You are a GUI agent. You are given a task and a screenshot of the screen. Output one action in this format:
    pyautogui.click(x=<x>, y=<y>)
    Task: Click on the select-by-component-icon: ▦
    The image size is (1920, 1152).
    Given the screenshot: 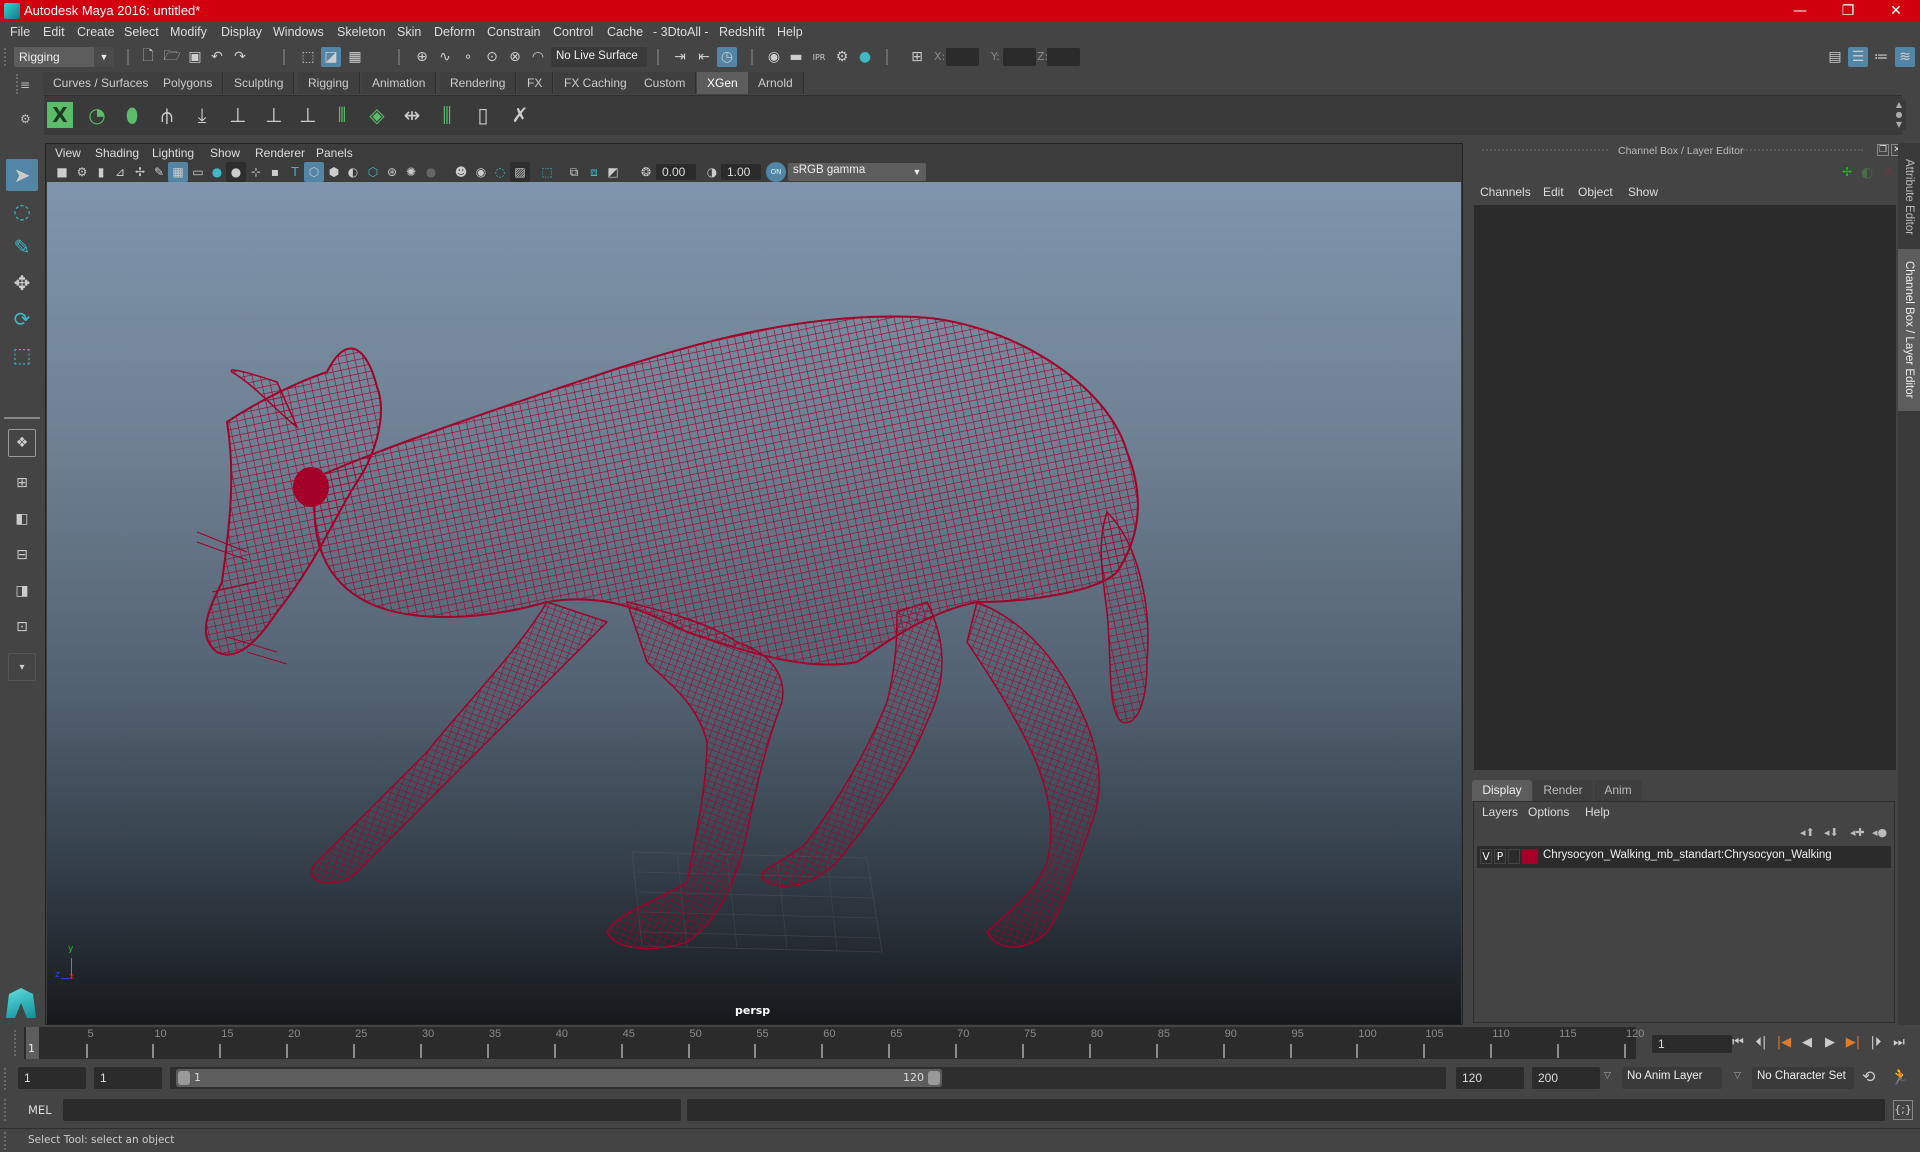 What is the action you would take?
    pyautogui.click(x=355, y=57)
    